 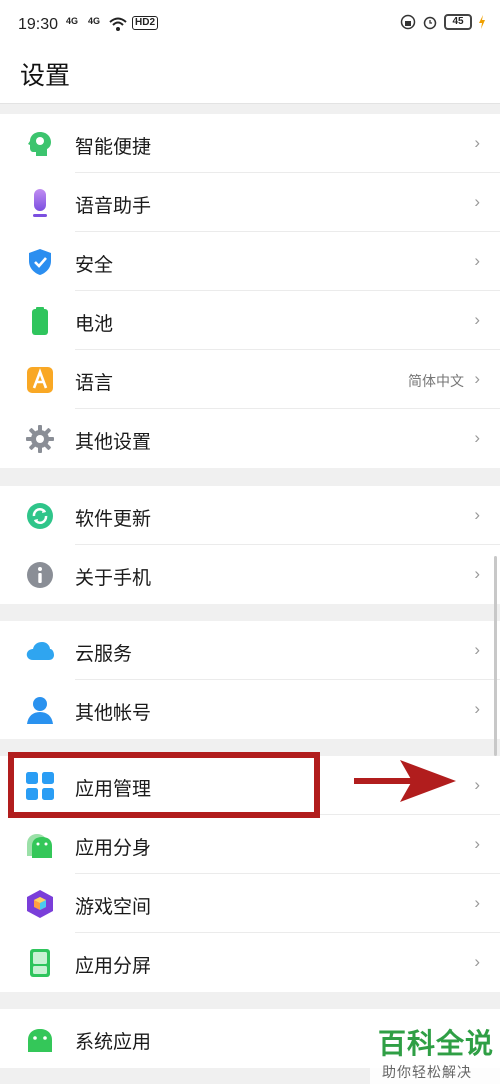 I want to click on watermark-logo: 百科全说 助你轻松解决, so click(x=435, y=1053).